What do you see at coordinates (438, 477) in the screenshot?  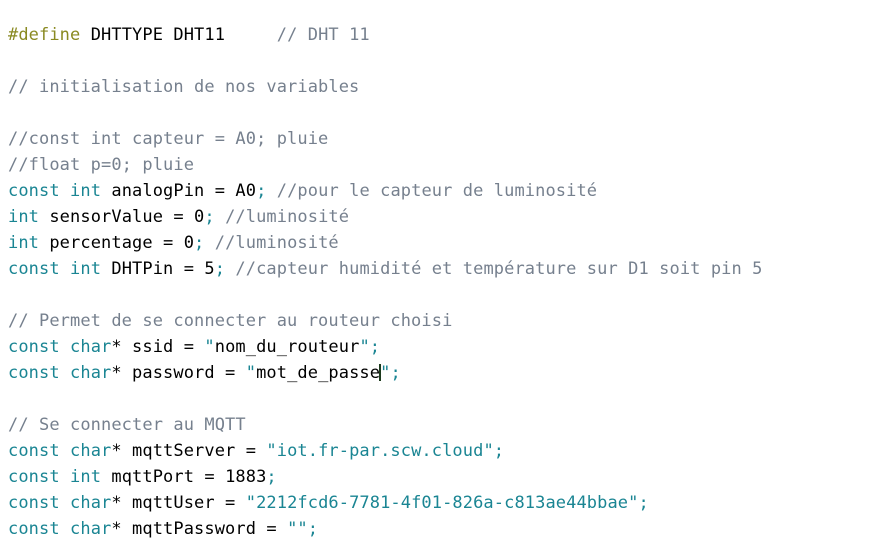 I see `code-line: const int mqttPort = 1883;` at bounding box center [438, 477].